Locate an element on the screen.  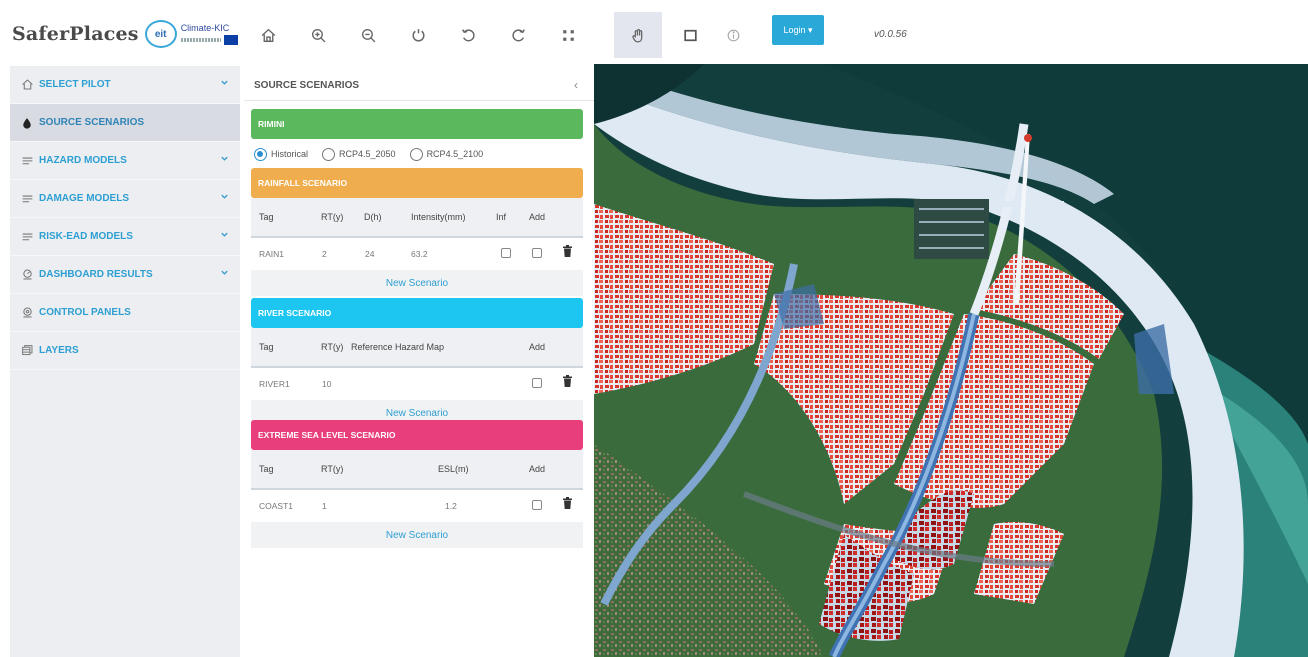
sidebar-item-label: LAYERS is located at coordinates (59, 350).